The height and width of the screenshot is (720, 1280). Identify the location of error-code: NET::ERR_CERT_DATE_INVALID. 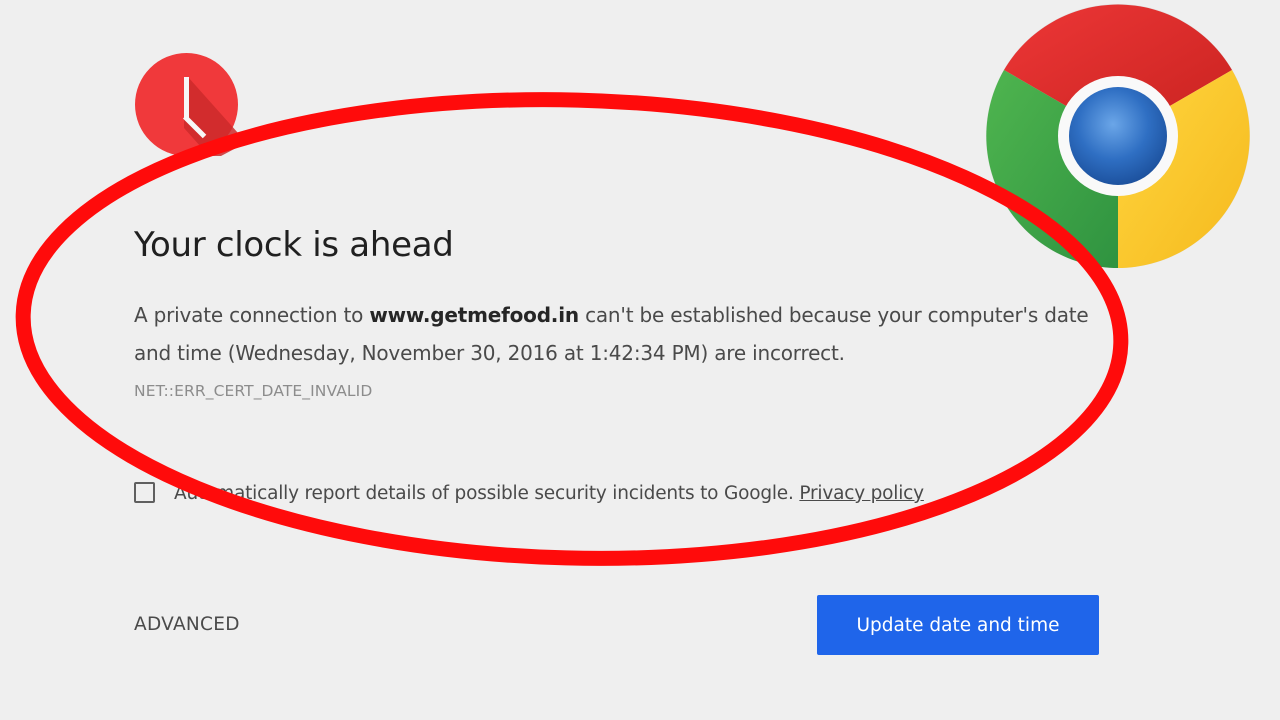
(253, 391).